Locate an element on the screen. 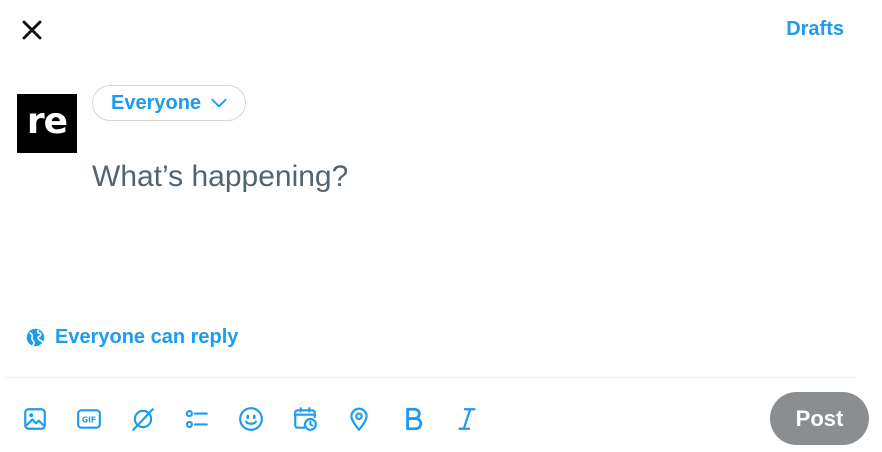  avatar: re is located at coordinates (47, 123).